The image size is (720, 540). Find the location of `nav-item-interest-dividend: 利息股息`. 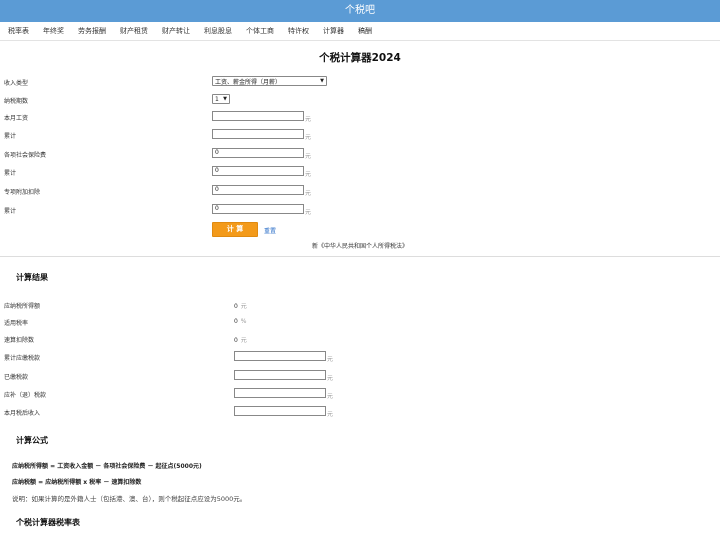

nav-item-interest-dividend: 利息股息 is located at coordinates (218, 31).